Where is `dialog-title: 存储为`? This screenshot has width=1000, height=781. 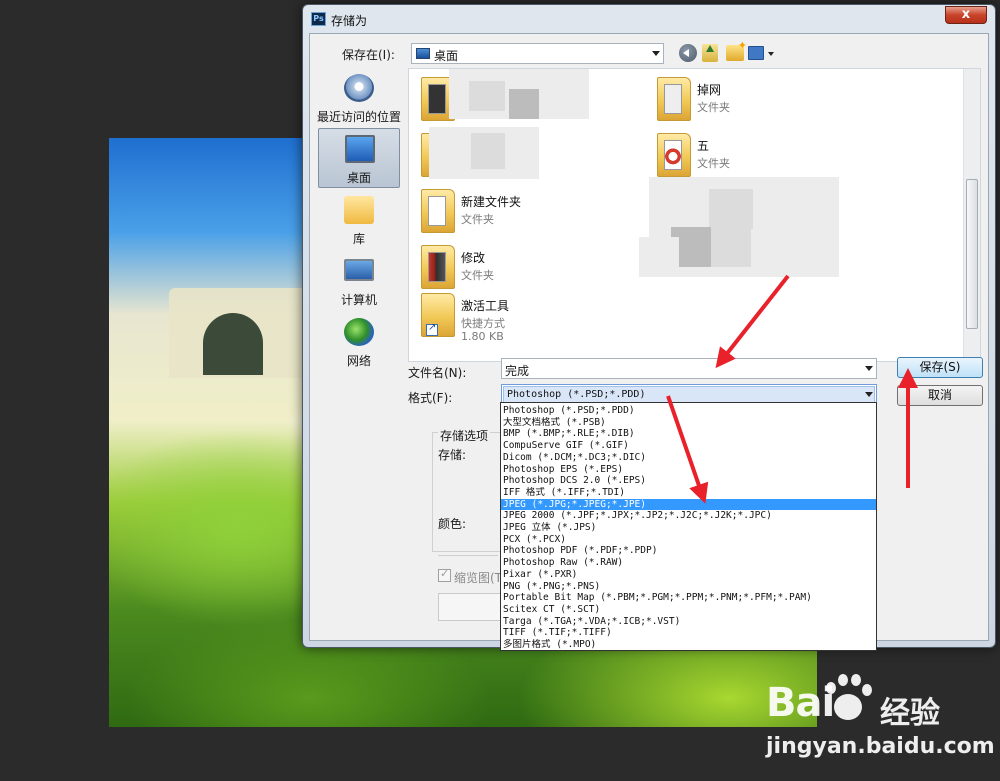
dialog-title: 存储为 is located at coordinates (349, 21).